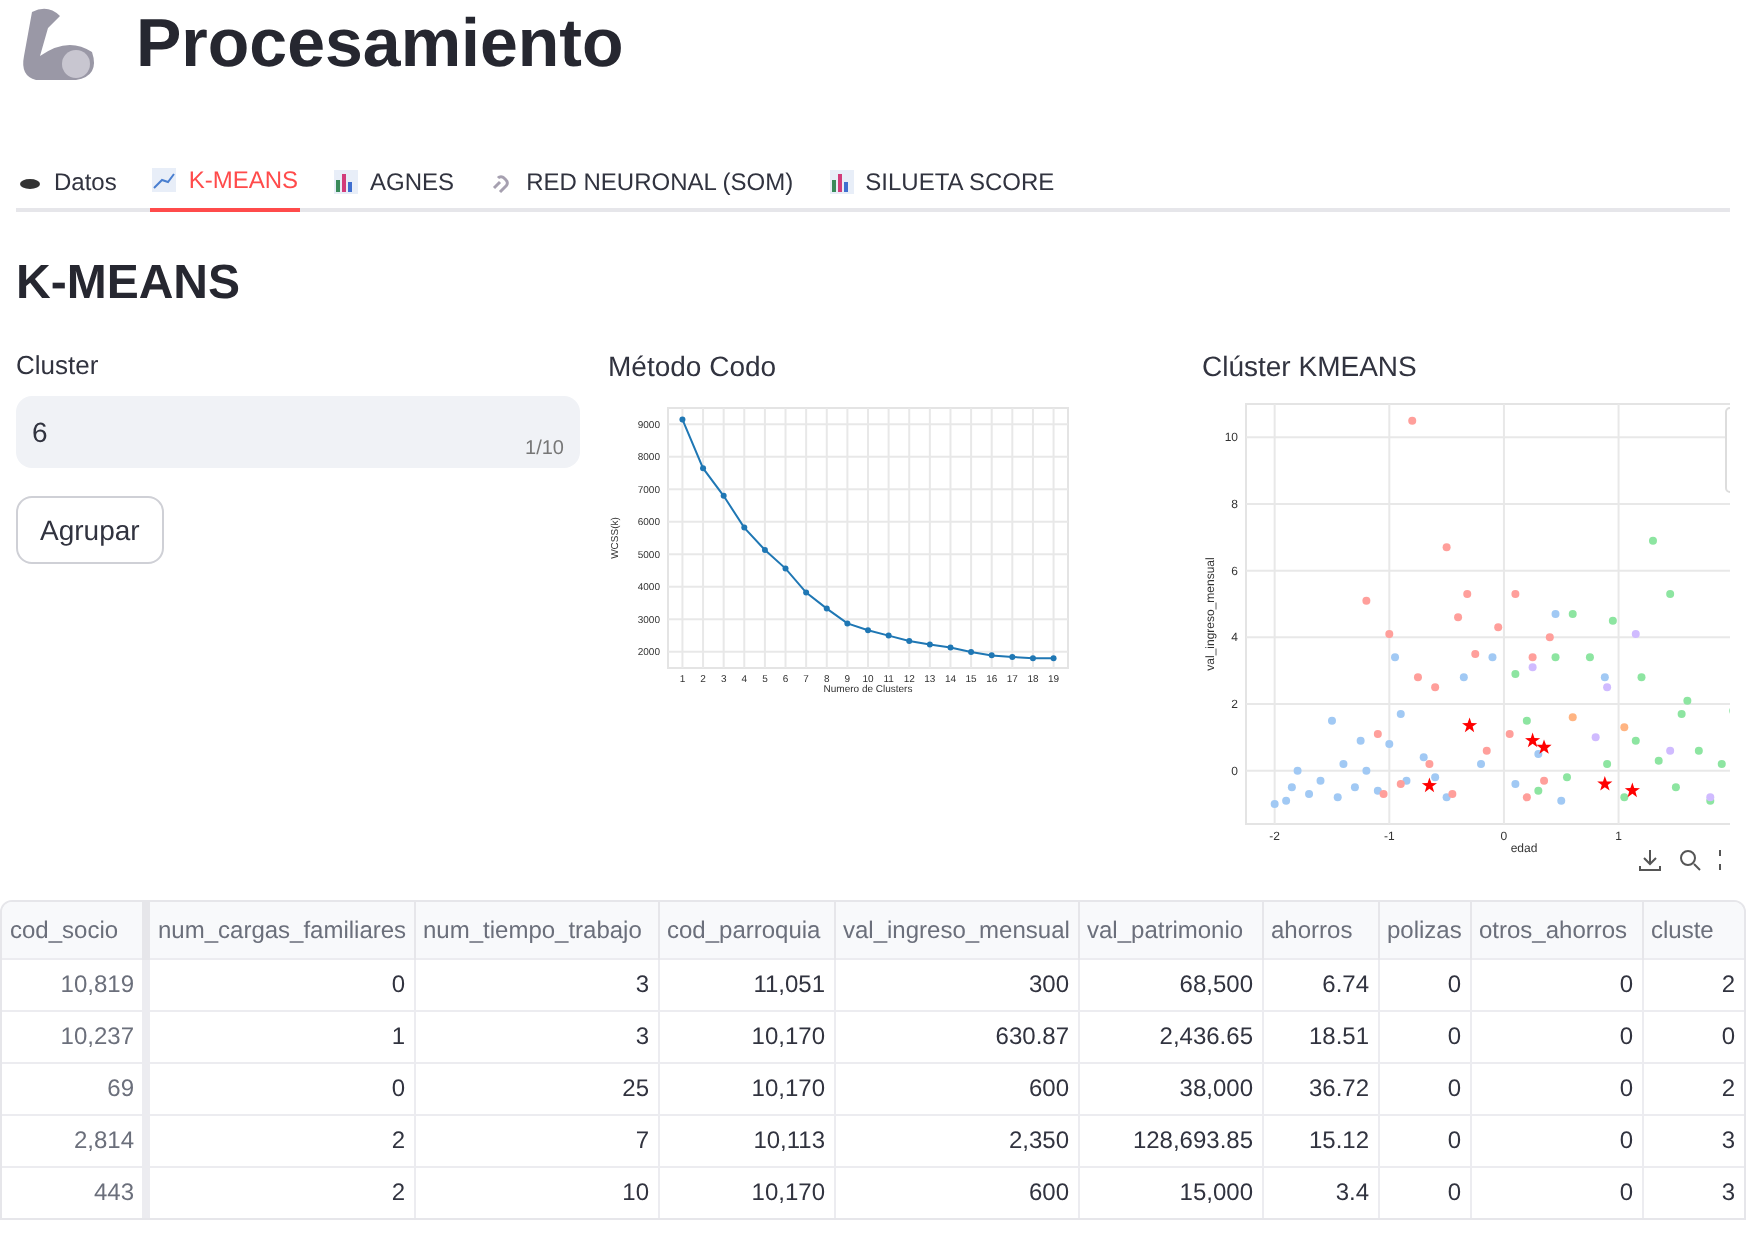  I want to click on table-cell: 6.74, so click(1320, 984).